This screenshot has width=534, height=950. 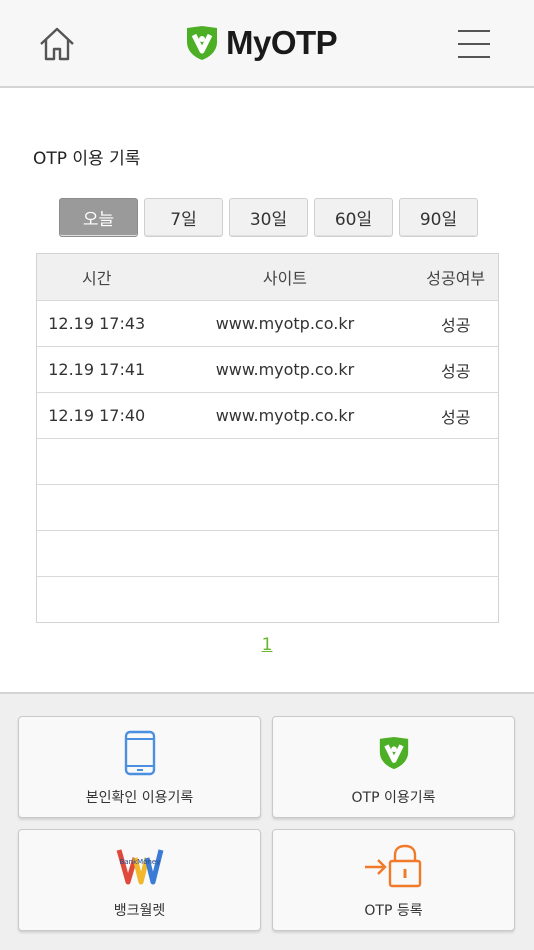 What do you see at coordinates (139, 862) in the screenshot?
I see `bankwallet-logo-text: BankMoney` at bounding box center [139, 862].